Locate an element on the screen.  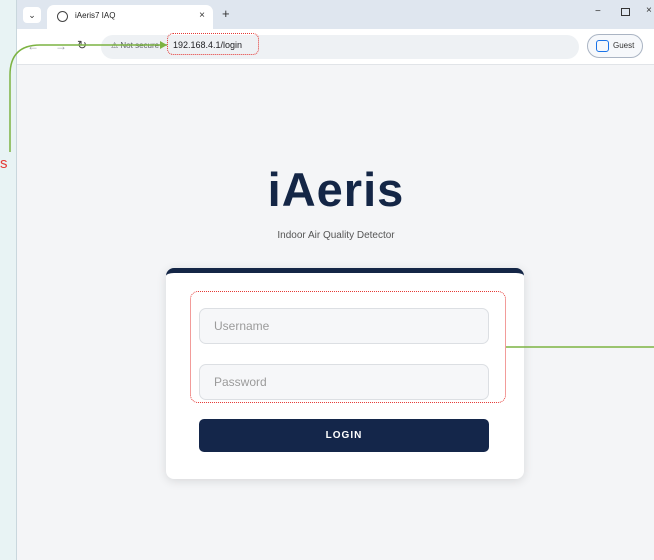
new-tab-button: + is located at coordinates (226, 13).